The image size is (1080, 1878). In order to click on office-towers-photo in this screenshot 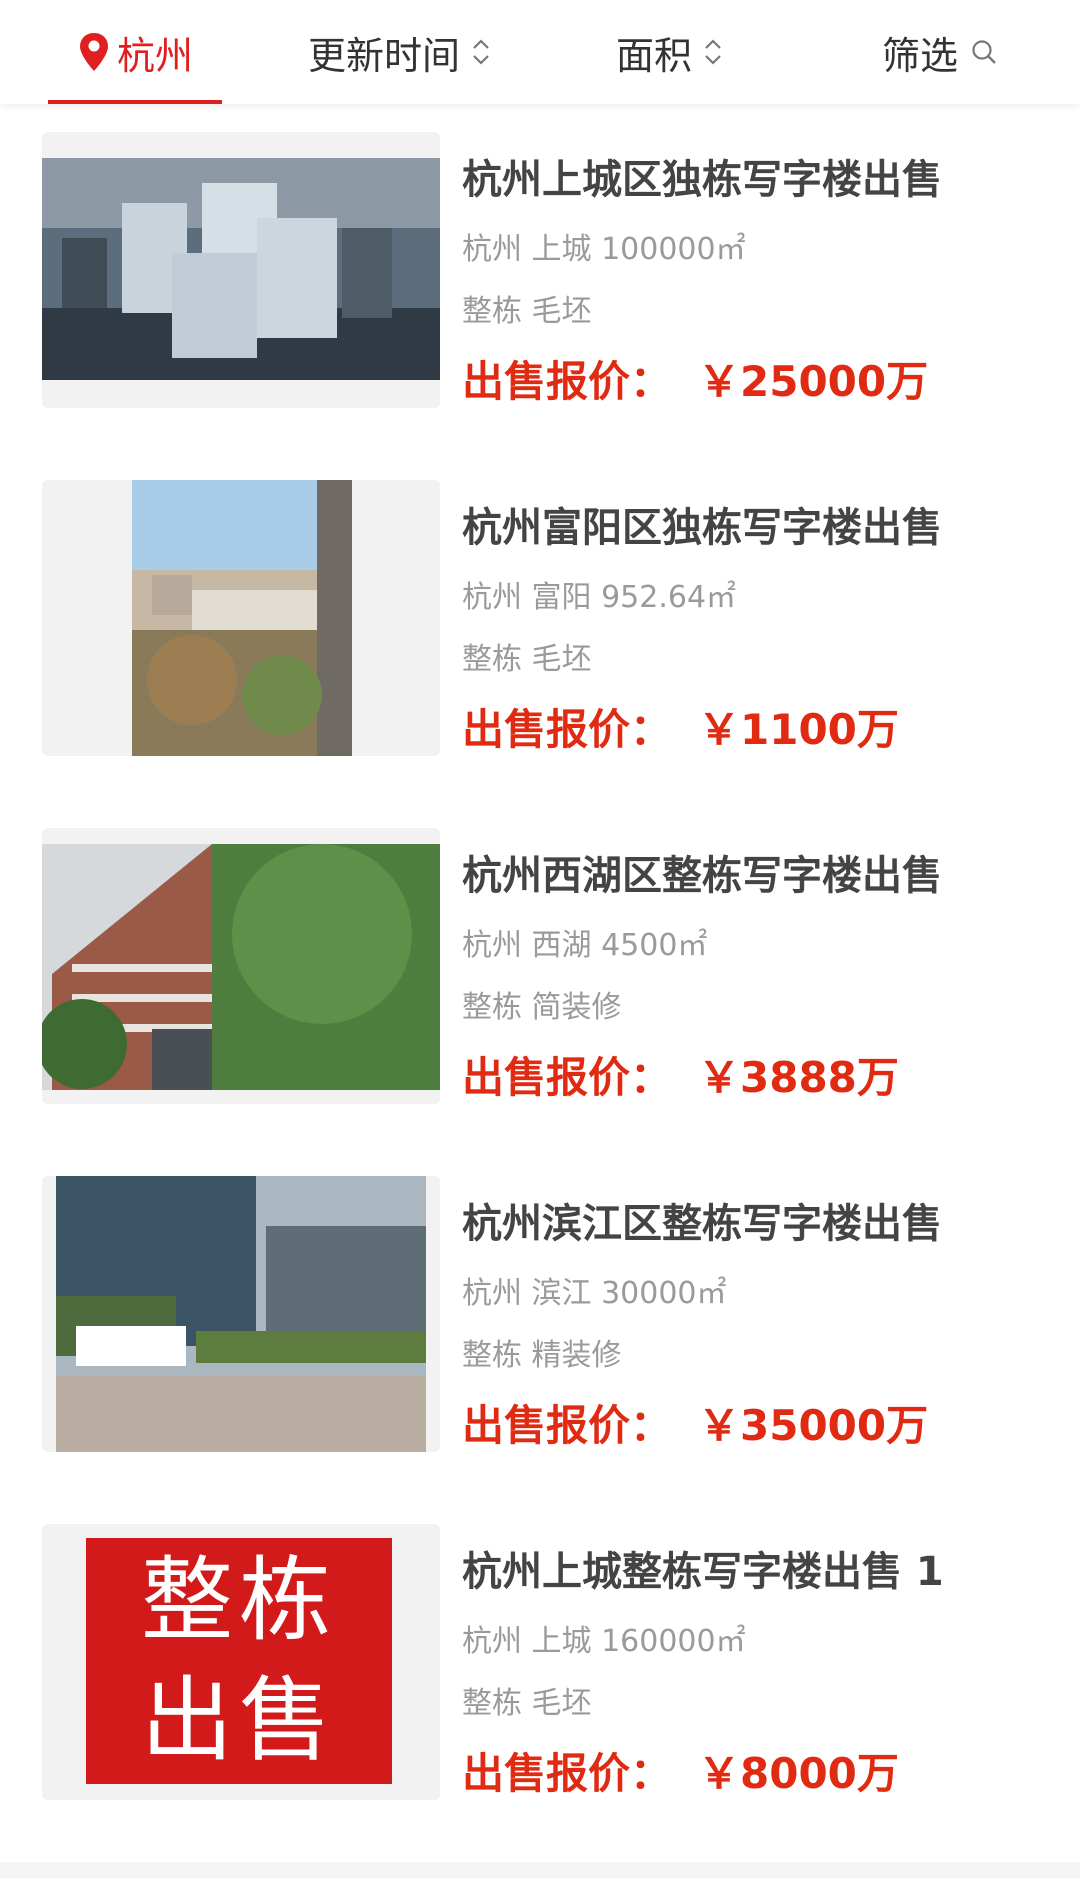, I will do `click(241, 269)`.